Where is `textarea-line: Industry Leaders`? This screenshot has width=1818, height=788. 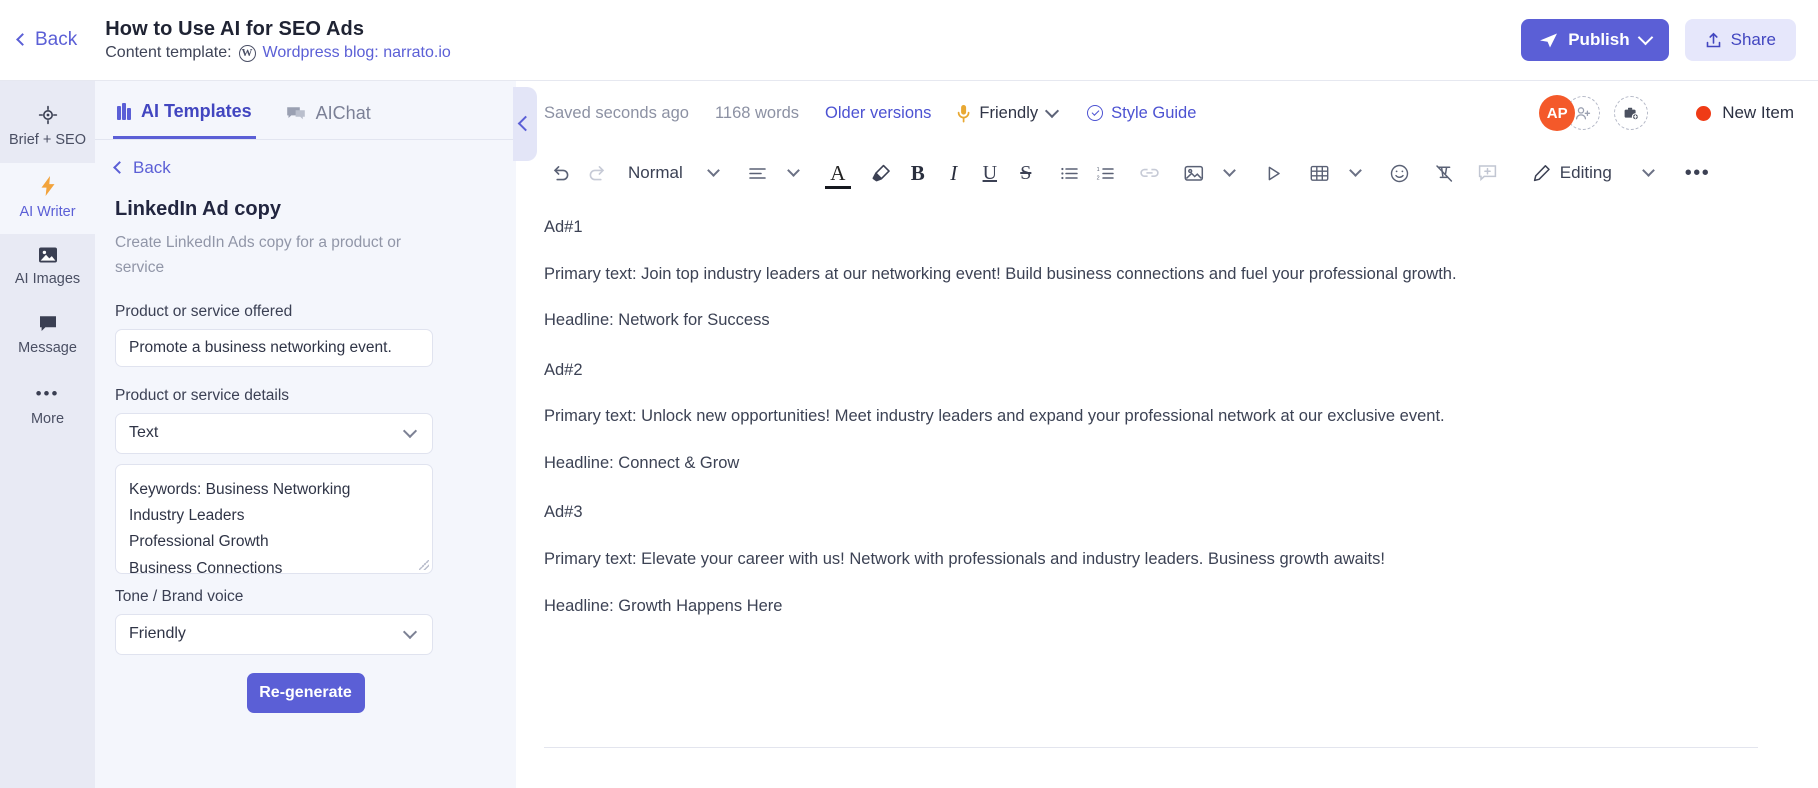
textarea-line: Industry Leaders is located at coordinates (187, 515).